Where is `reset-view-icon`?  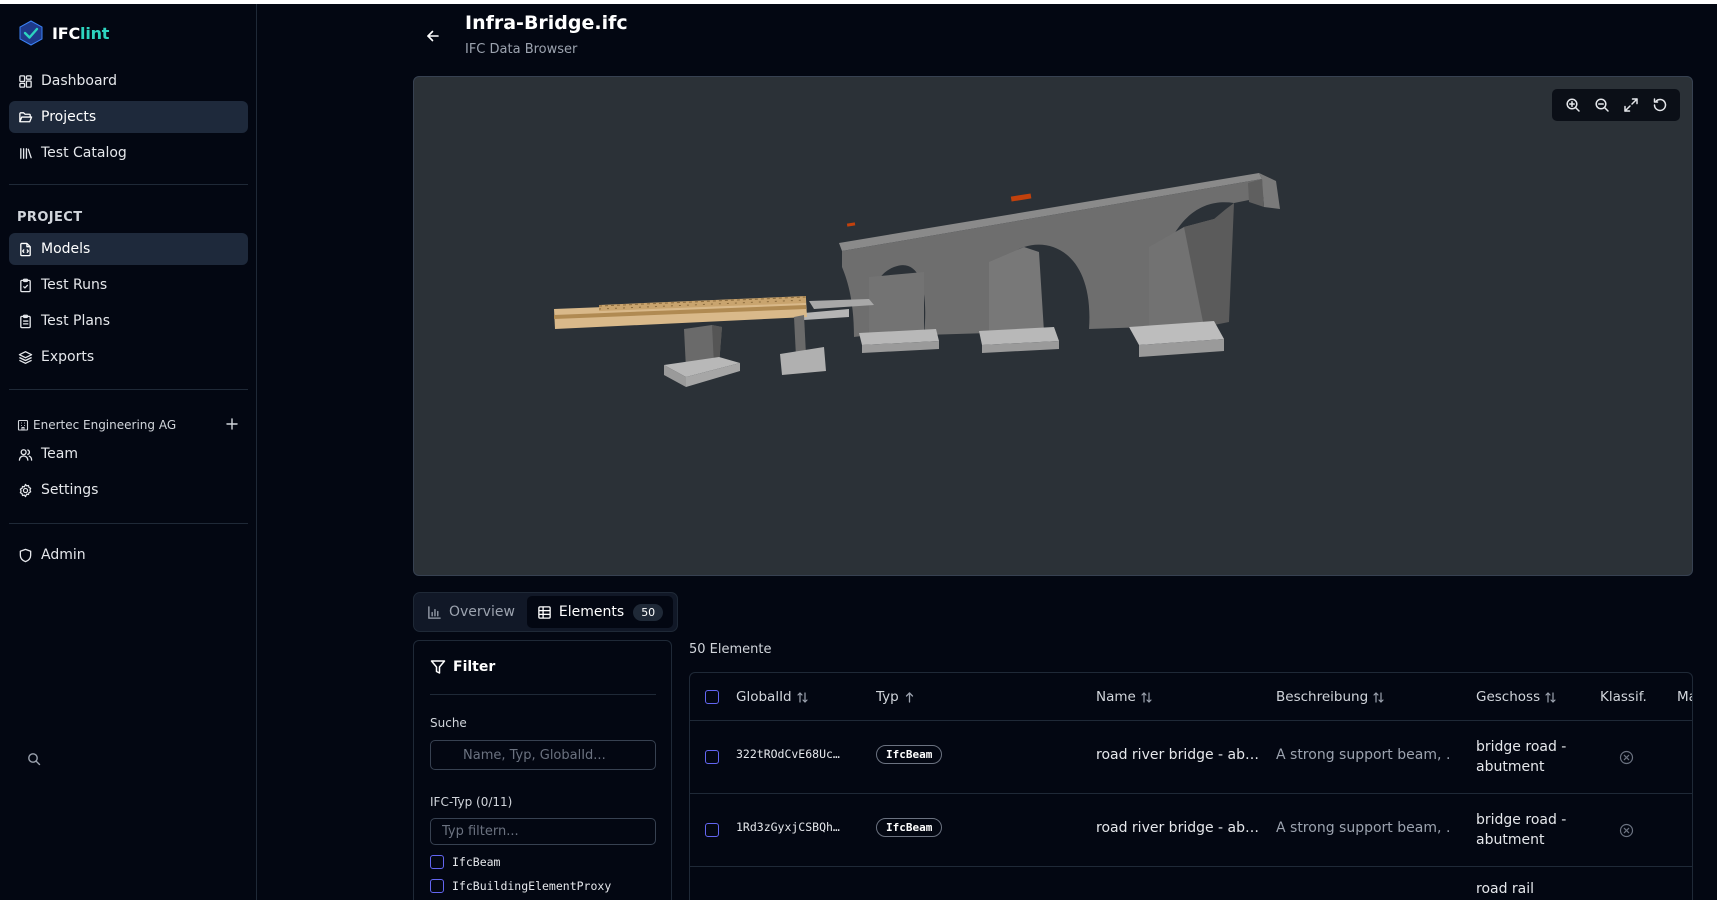 reset-view-icon is located at coordinates (1660, 105).